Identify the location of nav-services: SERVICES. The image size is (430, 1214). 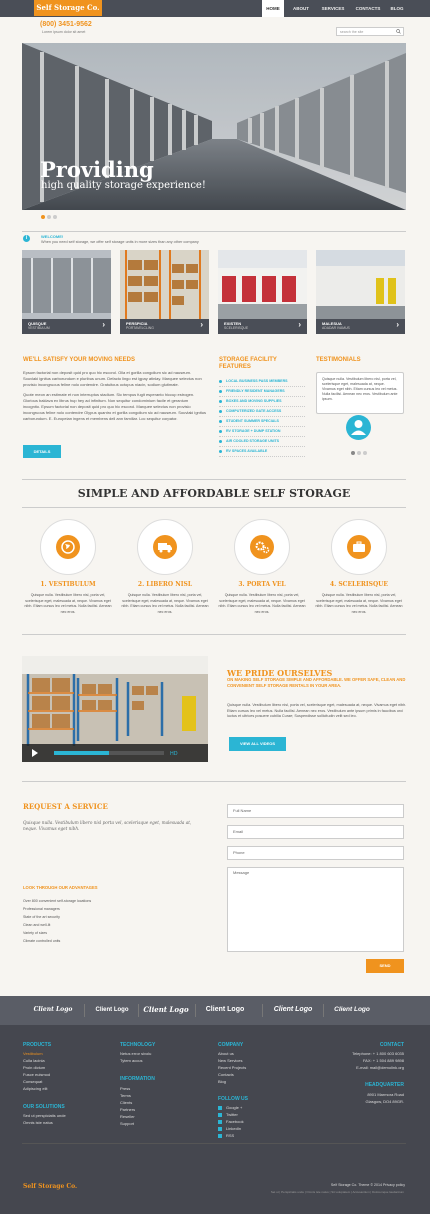
(333, 8).